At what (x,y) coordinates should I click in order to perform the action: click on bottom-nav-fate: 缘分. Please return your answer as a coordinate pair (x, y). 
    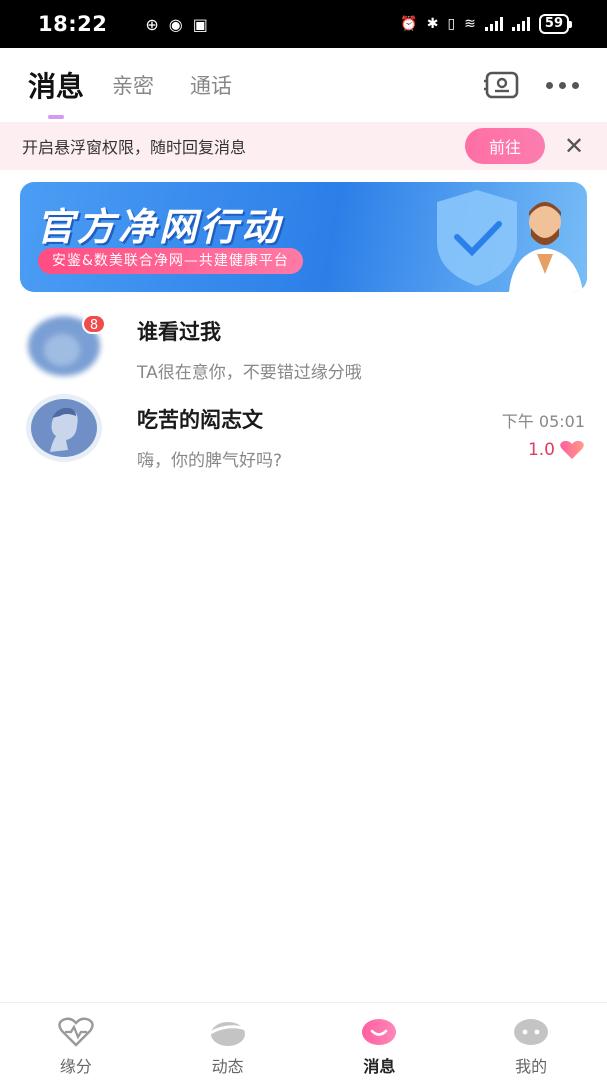
    Looking at the image, I should click on (76, 1041).